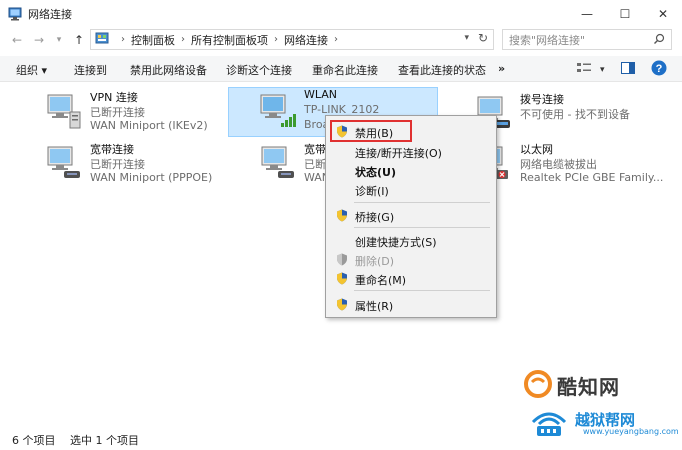 Image resolution: width=682 pixels, height=450 pixels. I want to click on menu-item-label: 桥接(G), so click(375, 217).